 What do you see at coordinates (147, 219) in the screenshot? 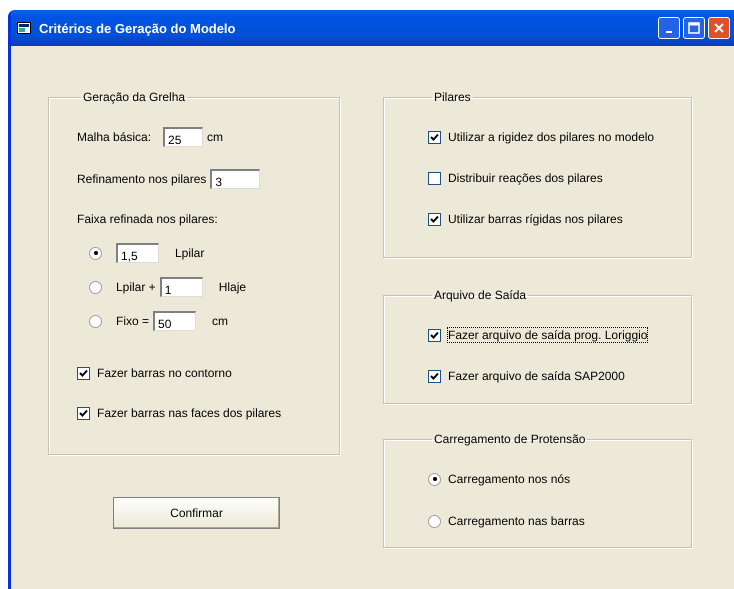
I see `section-label: Faixa refinada nos pilares:` at bounding box center [147, 219].